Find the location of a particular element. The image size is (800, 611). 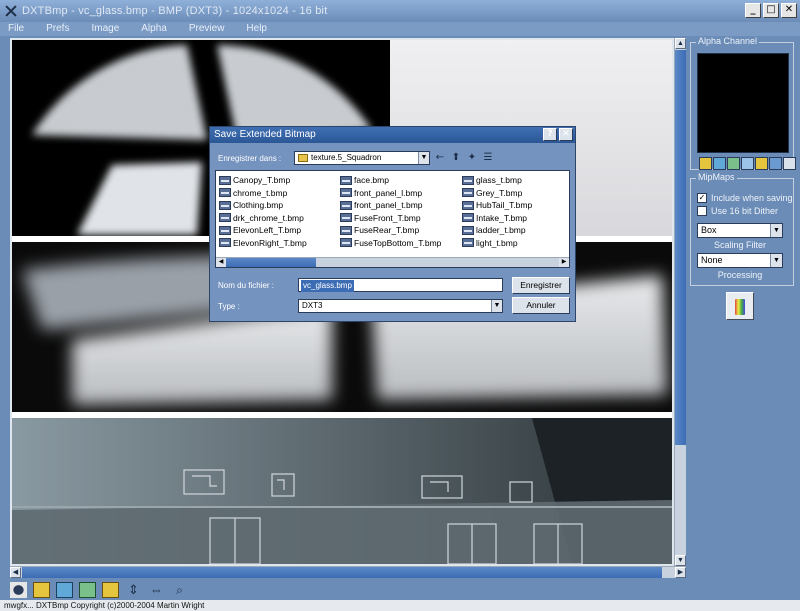

dialog-title: Save Extended Bitmap ? ✕ is located at coordinates (392, 135).